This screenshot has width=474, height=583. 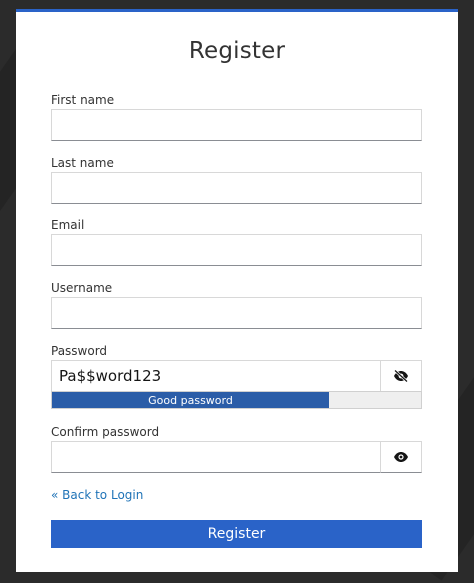 I want to click on password-strength-text: Good password, so click(x=190, y=400).